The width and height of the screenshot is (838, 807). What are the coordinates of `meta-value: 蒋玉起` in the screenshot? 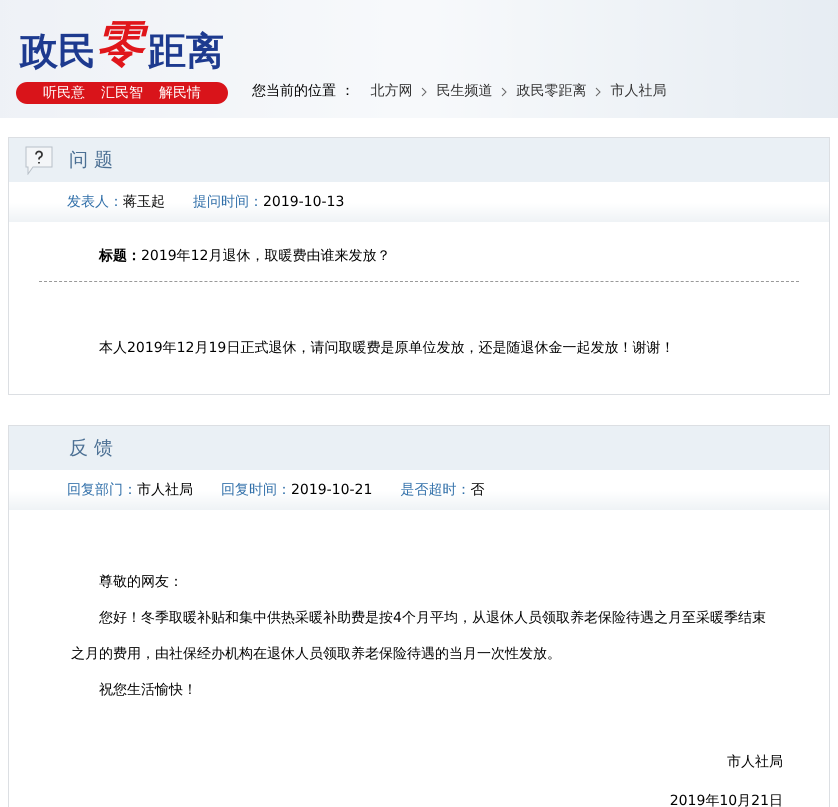 It's located at (144, 202).